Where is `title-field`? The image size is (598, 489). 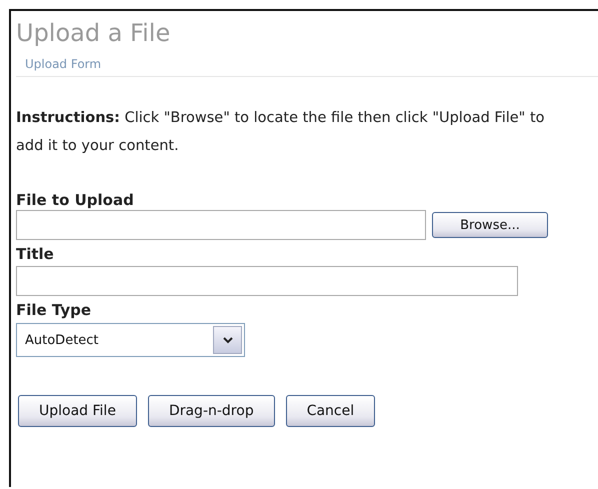
title-field is located at coordinates (267, 281).